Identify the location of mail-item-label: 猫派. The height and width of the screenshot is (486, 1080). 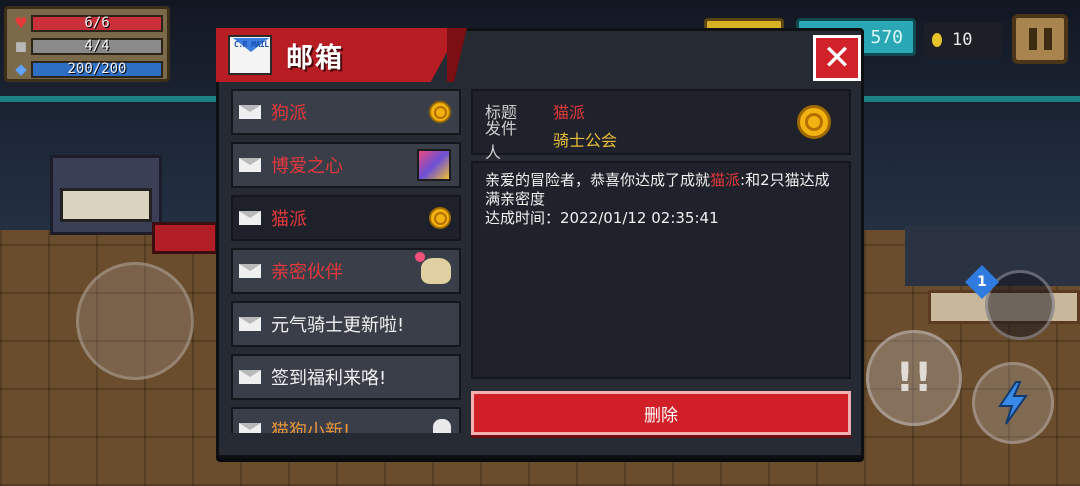
(289, 219).